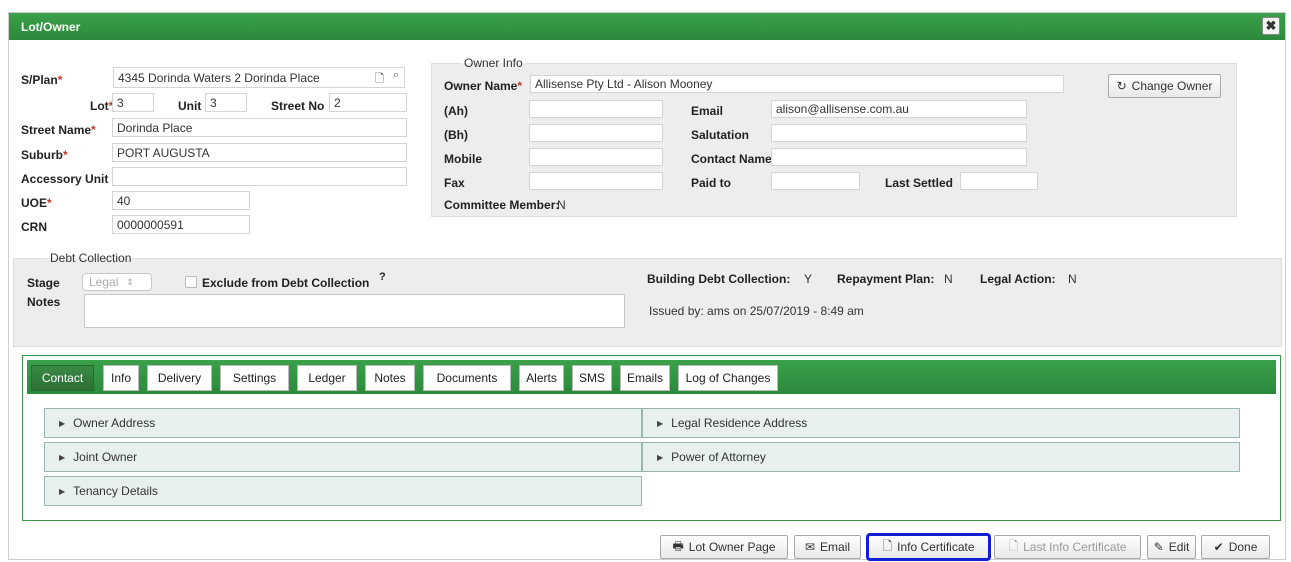 This screenshot has width=1291, height=562. What do you see at coordinates (707, 111) in the screenshot?
I see `email-label: Email` at bounding box center [707, 111].